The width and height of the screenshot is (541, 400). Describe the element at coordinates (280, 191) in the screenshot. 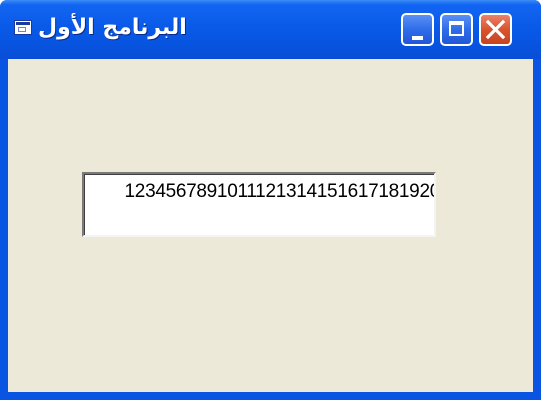

I see `textbox-value: 1234567891011121314151617181920` at that location.